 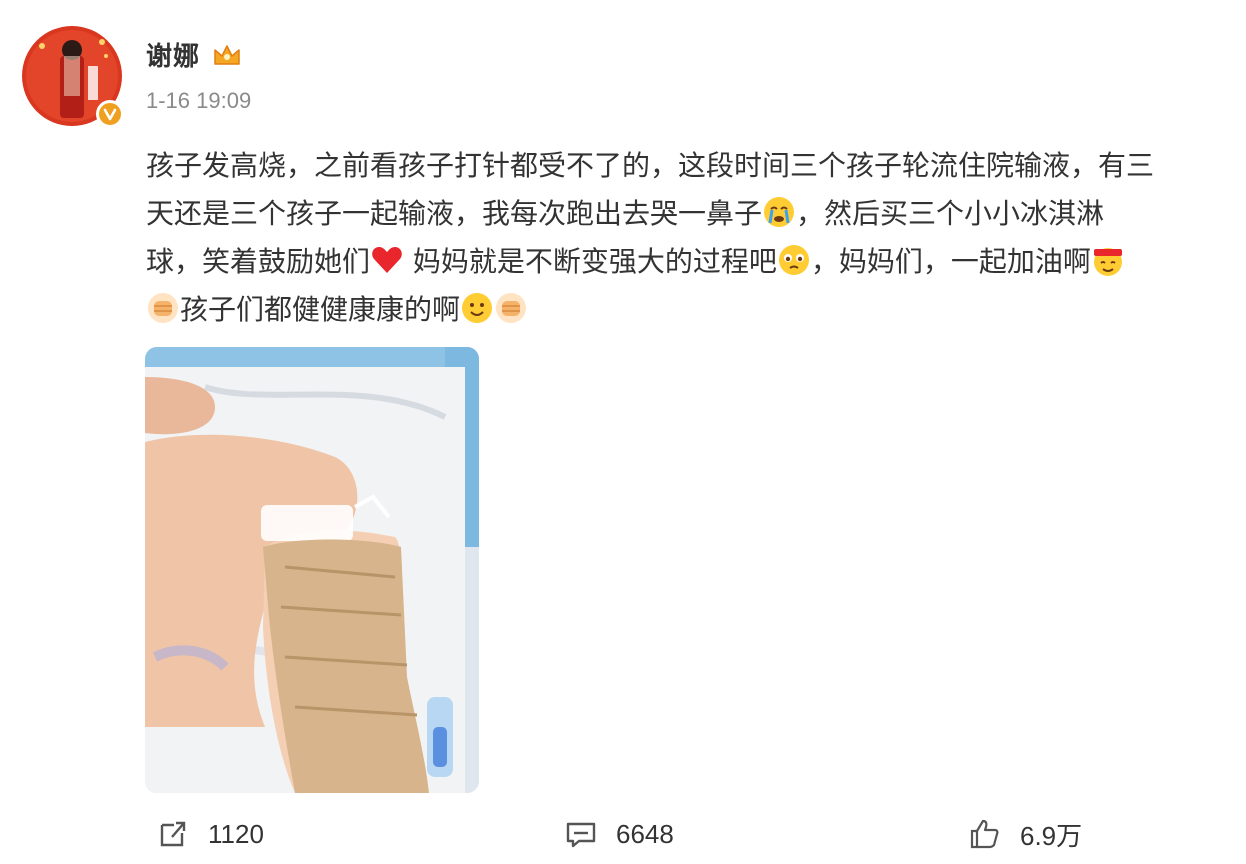 What do you see at coordinates (173, 54) in the screenshot?
I see `author-name: 谢娜` at bounding box center [173, 54].